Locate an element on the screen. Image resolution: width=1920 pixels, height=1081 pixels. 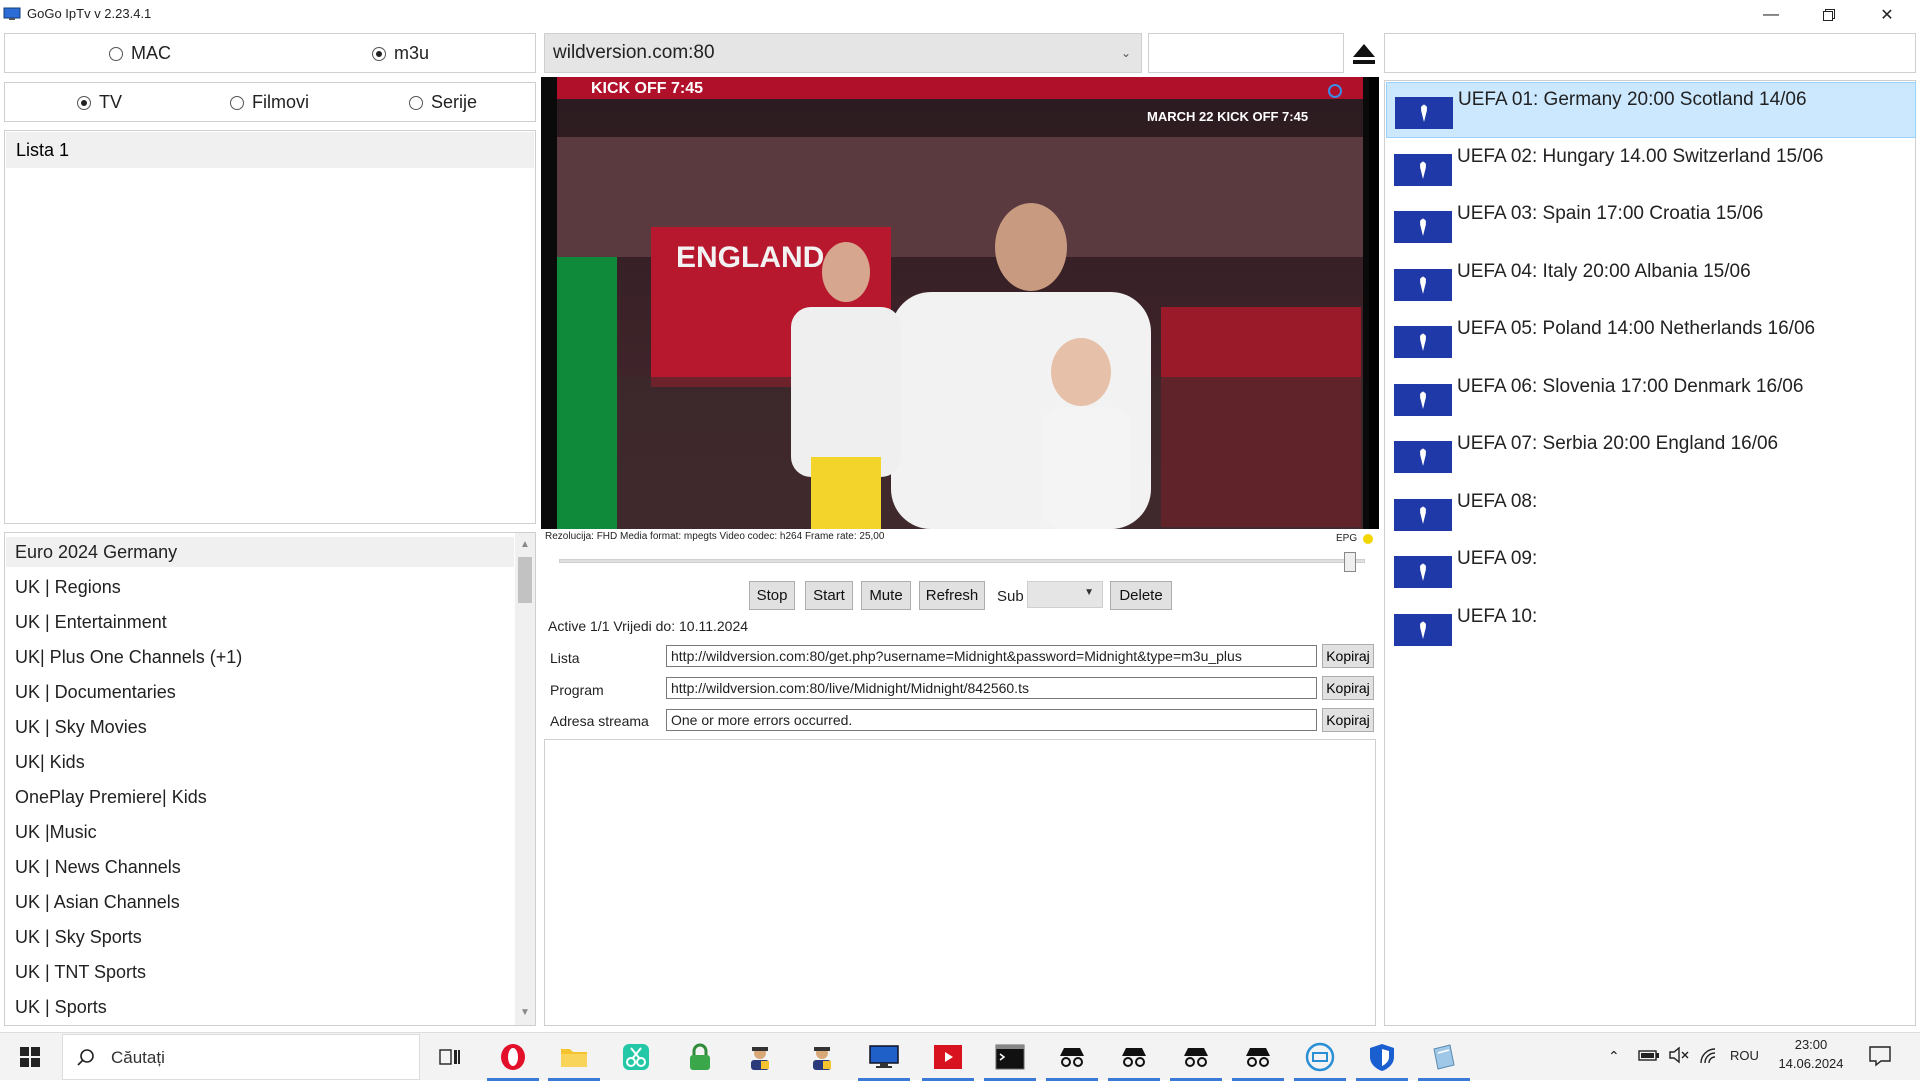
category-item: Euro 2024 Germany is located at coordinates (260, 552).